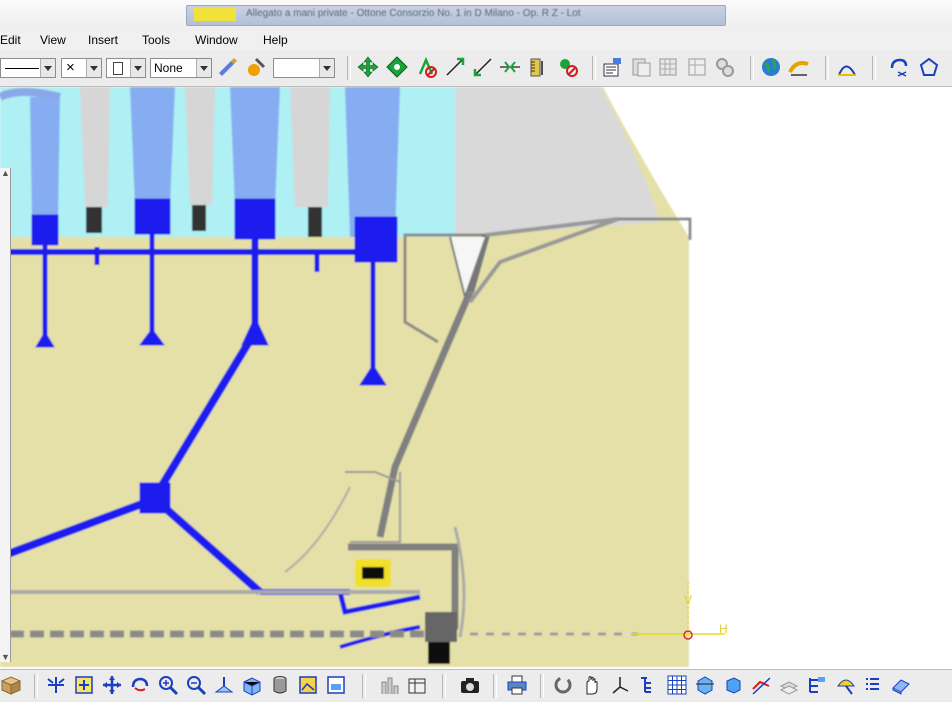 The height and width of the screenshot is (703, 952). I want to click on mesh-icon, so click(677, 685).